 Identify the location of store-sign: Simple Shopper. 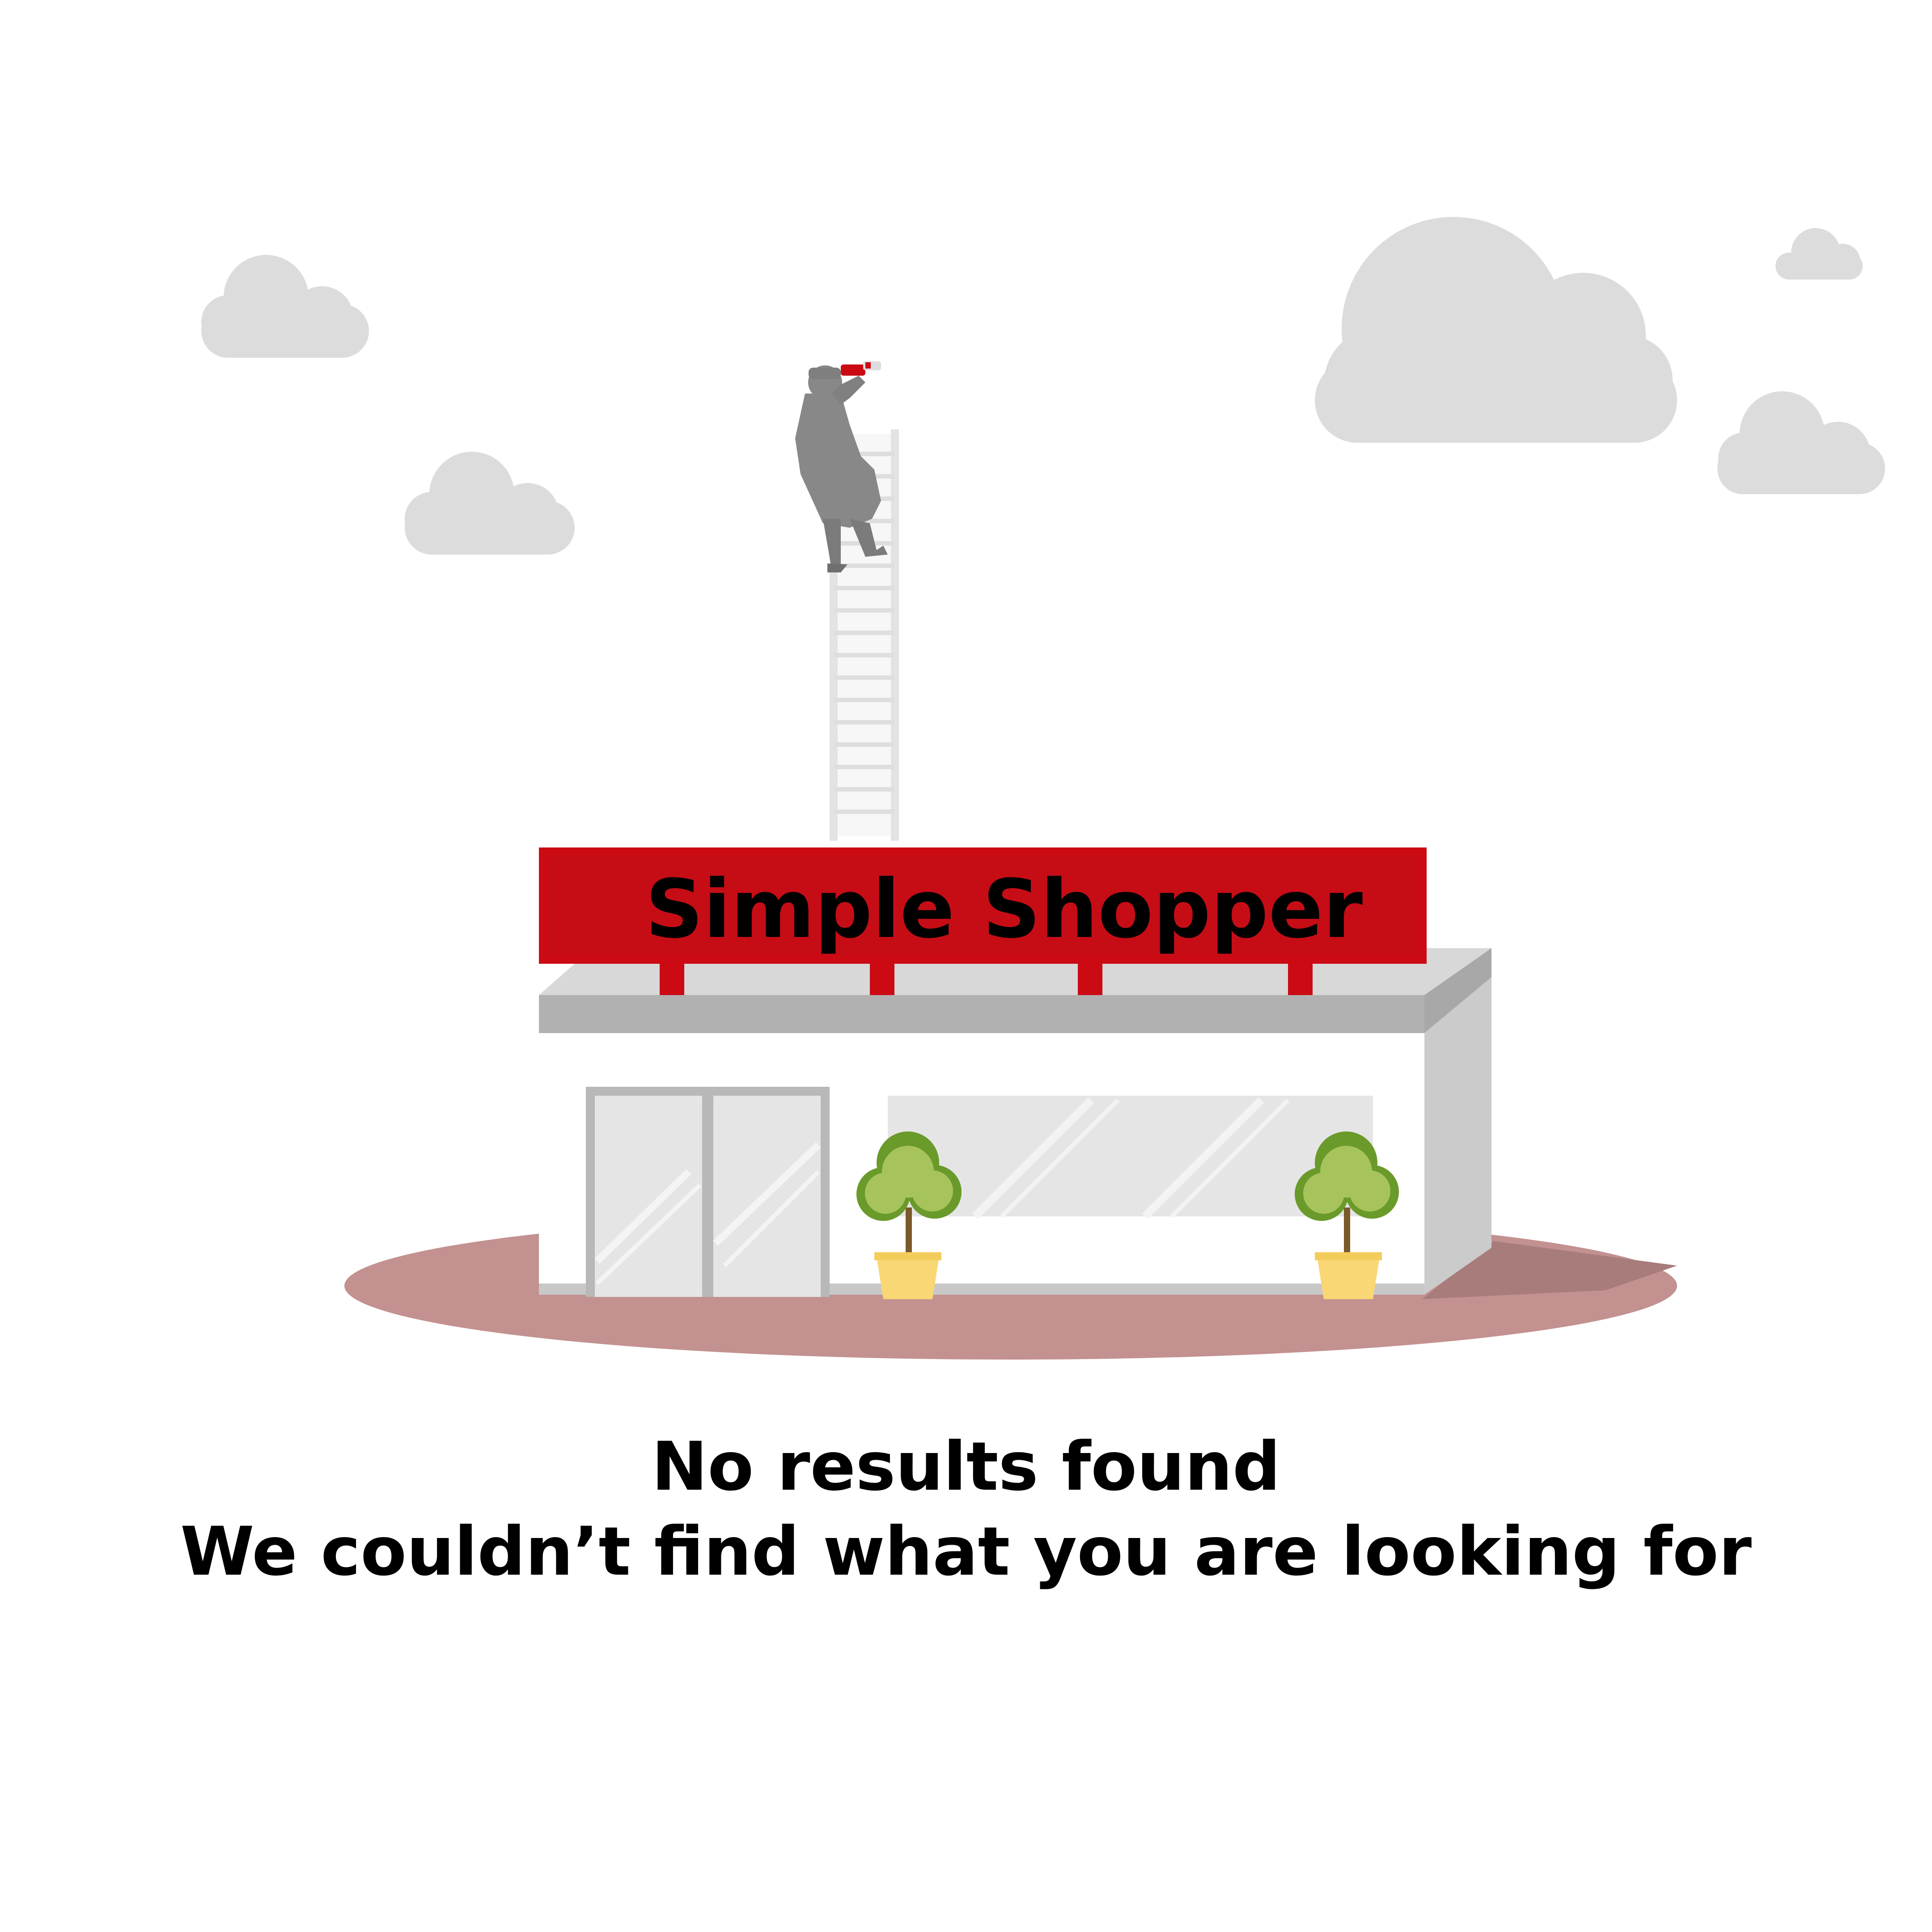
(983, 905).